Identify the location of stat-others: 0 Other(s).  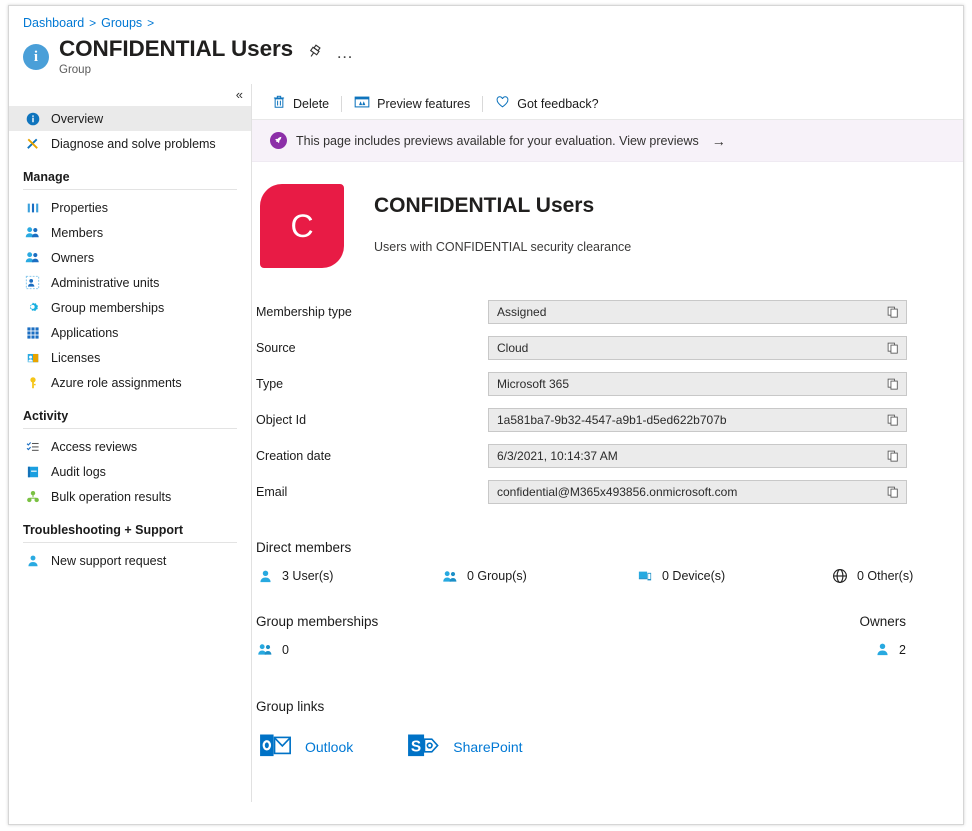
(872, 576).